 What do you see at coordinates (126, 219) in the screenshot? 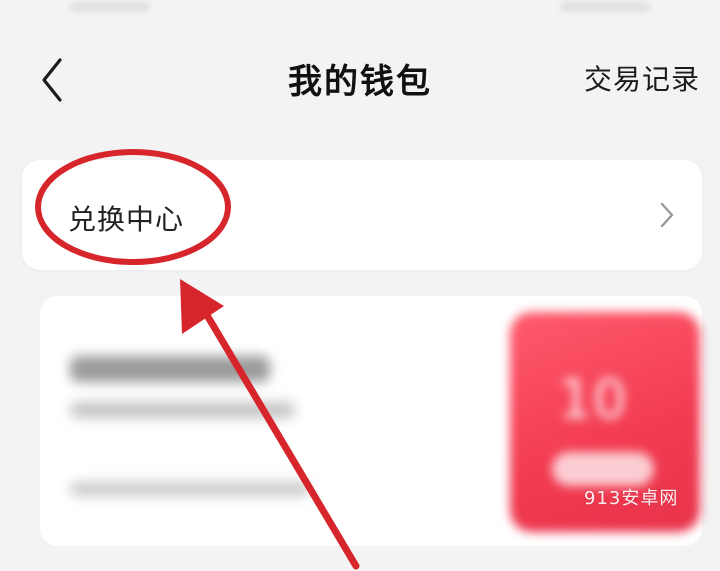
I see `exchange-center-label: 兑换中心` at bounding box center [126, 219].